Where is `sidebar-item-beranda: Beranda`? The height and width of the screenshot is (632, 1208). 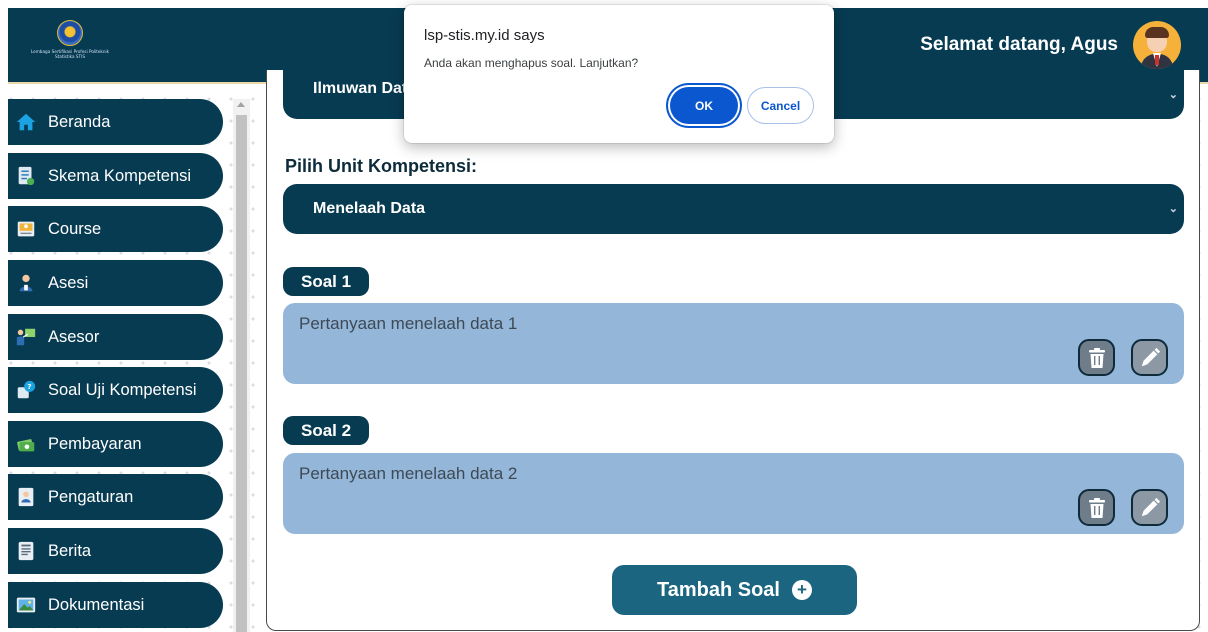
sidebar-item-beranda: Beranda is located at coordinates (115, 122).